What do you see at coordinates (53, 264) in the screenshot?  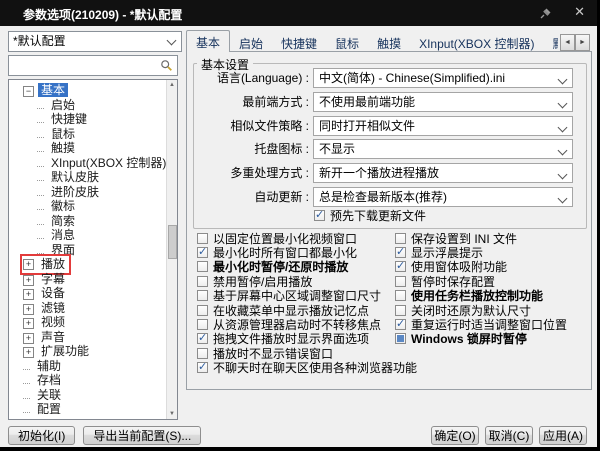 I see `tree-item-label: 播放` at bounding box center [53, 264].